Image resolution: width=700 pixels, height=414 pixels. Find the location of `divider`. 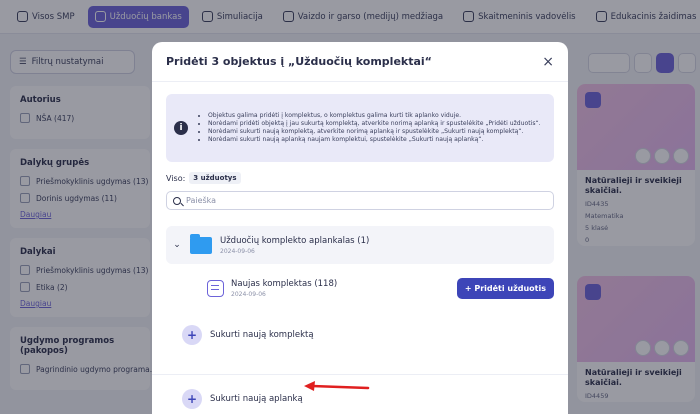

divider is located at coordinates (360, 374).